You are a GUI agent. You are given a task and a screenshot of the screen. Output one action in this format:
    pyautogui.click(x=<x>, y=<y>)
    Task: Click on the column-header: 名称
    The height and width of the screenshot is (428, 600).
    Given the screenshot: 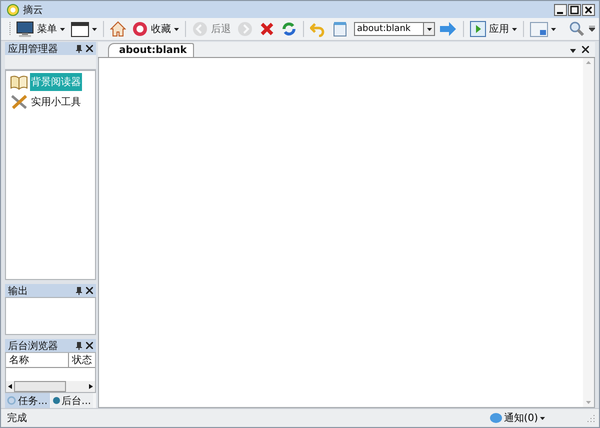 What is the action you would take?
    pyautogui.click(x=37, y=360)
    